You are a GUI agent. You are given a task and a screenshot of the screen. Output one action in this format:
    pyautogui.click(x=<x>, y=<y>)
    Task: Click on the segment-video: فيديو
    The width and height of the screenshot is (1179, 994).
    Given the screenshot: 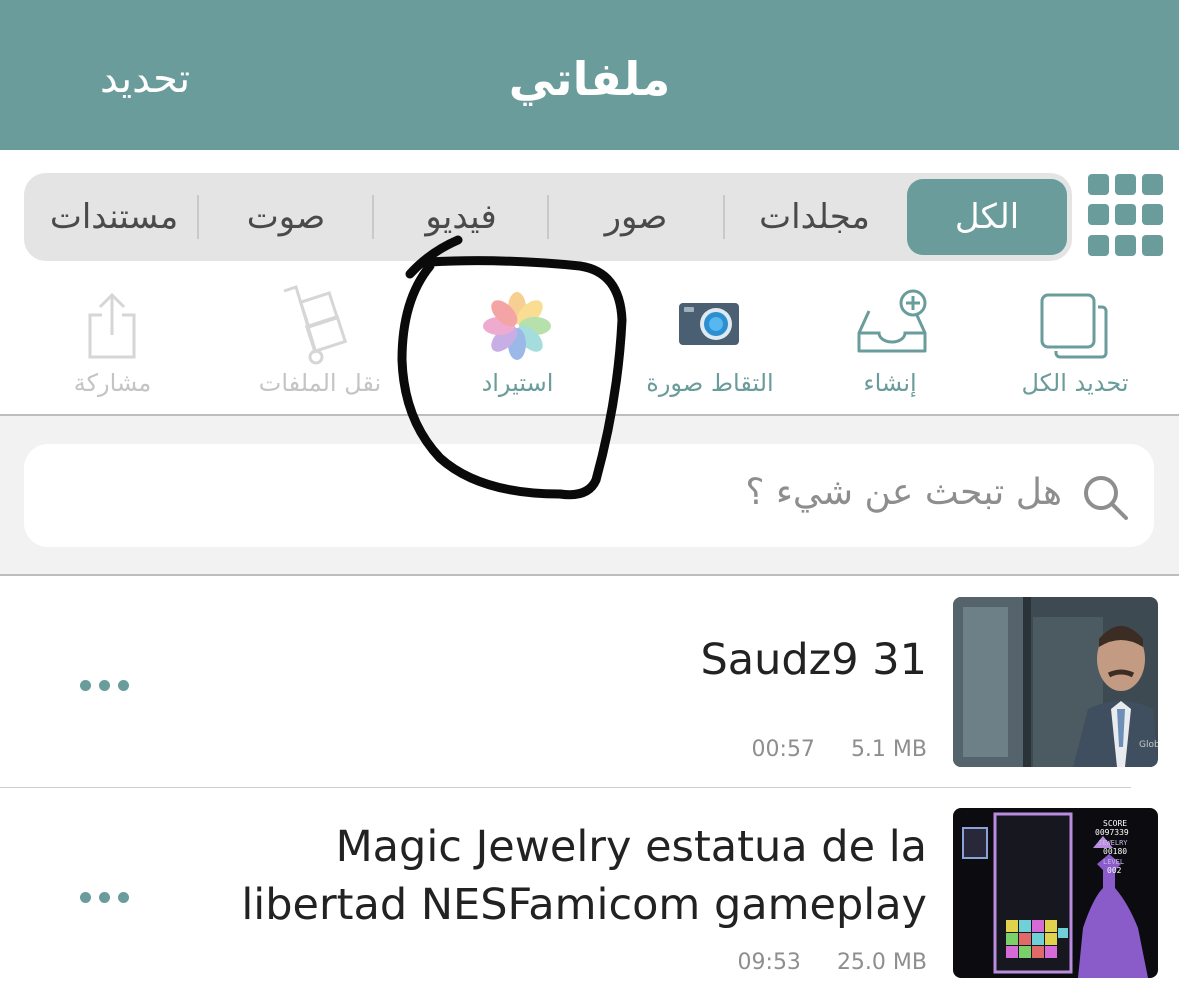 What is the action you would take?
    pyautogui.click(x=461, y=217)
    